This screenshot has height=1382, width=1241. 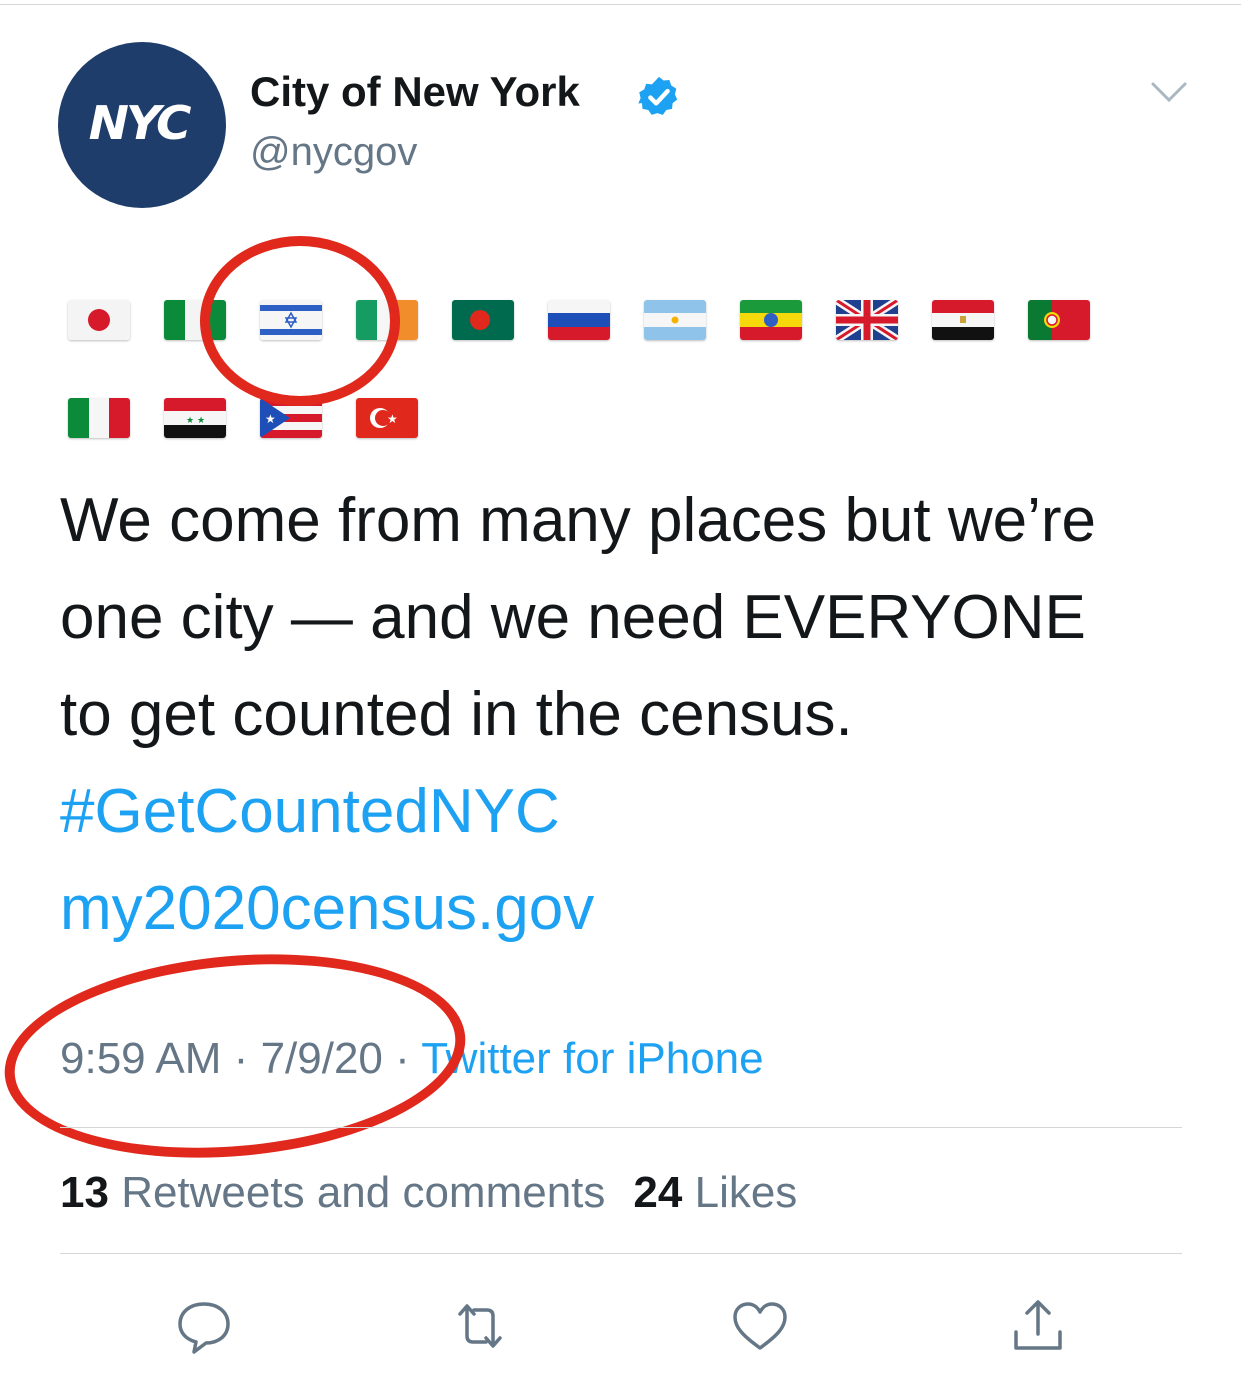 I want to click on retweets-count: 13, so click(x=84, y=1192).